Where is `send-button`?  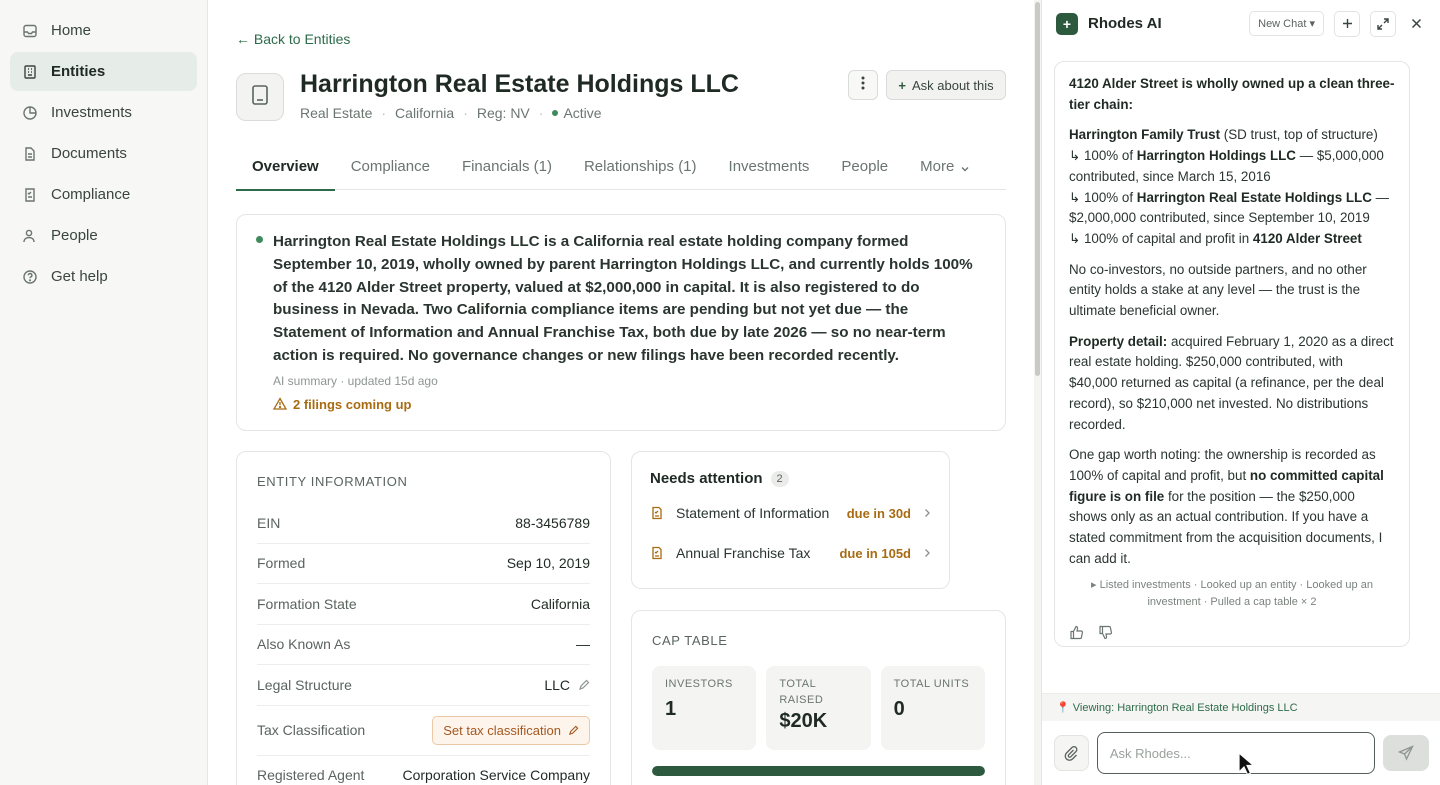 send-button is located at coordinates (1406, 753).